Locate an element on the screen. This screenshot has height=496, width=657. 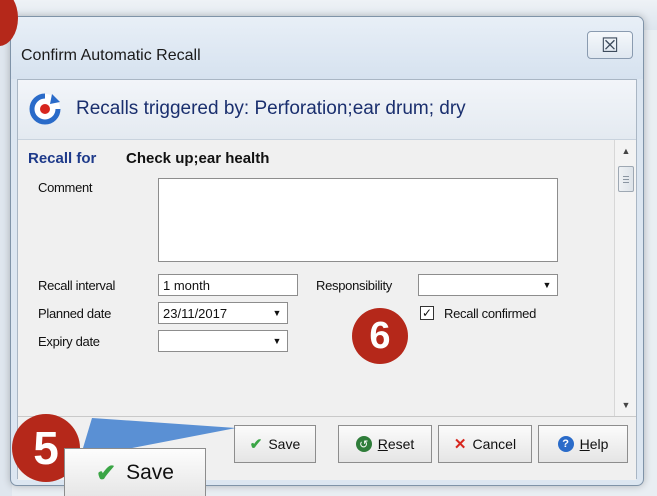
scroll-up-icon: ▲ is located at coordinates (626, 151).